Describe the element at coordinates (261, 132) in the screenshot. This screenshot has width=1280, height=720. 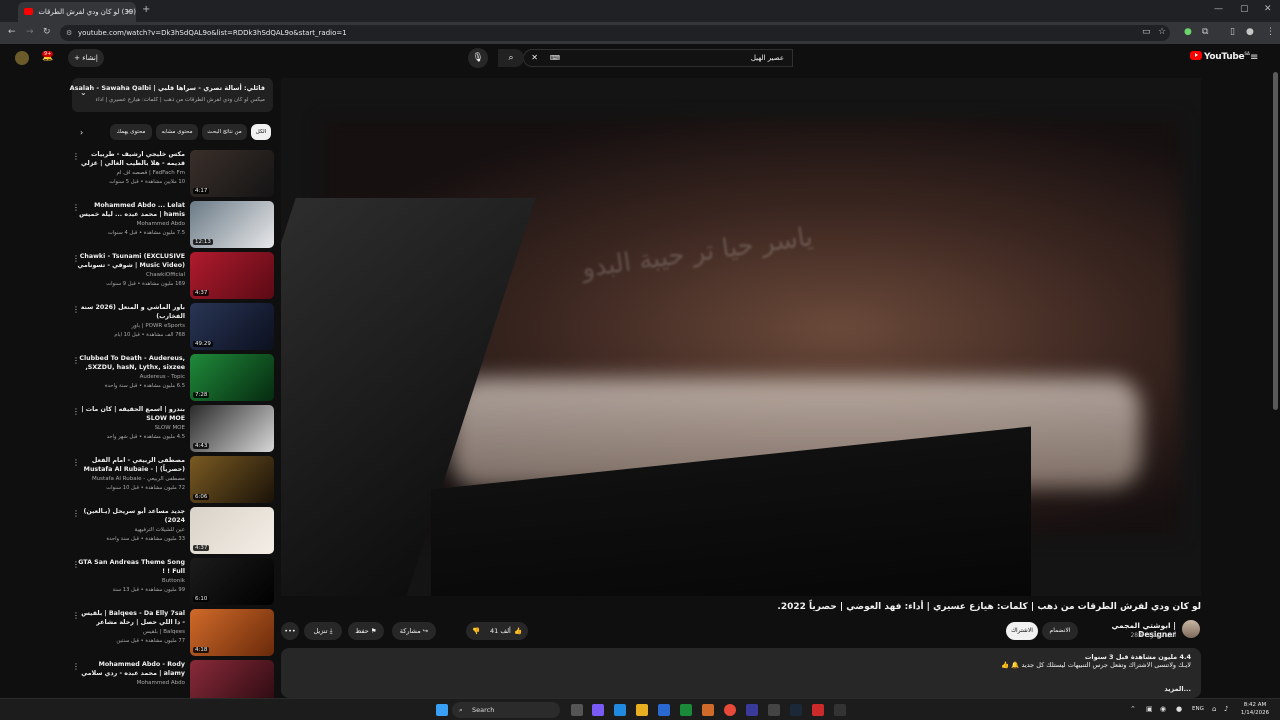
I see `chip-all: الكل` at that location.